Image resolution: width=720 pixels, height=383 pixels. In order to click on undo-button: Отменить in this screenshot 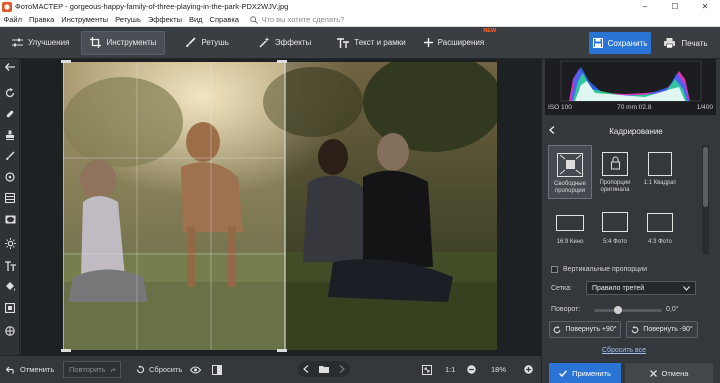, I will do `click(30, 369)`.